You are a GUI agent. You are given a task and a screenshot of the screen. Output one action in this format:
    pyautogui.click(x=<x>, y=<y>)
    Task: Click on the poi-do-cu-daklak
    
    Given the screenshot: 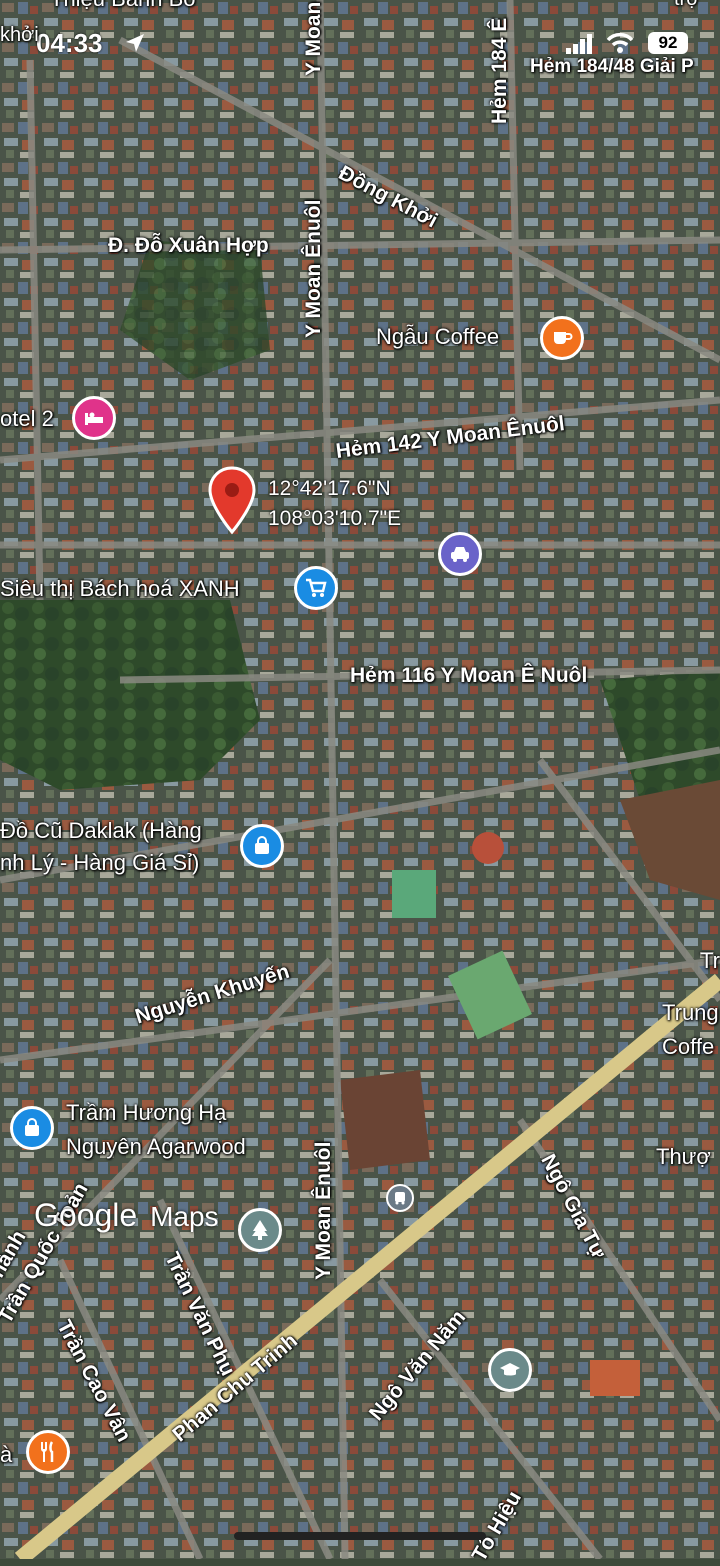 What is the action you would take?
    pyautogui.click(x=262, y=846)
    